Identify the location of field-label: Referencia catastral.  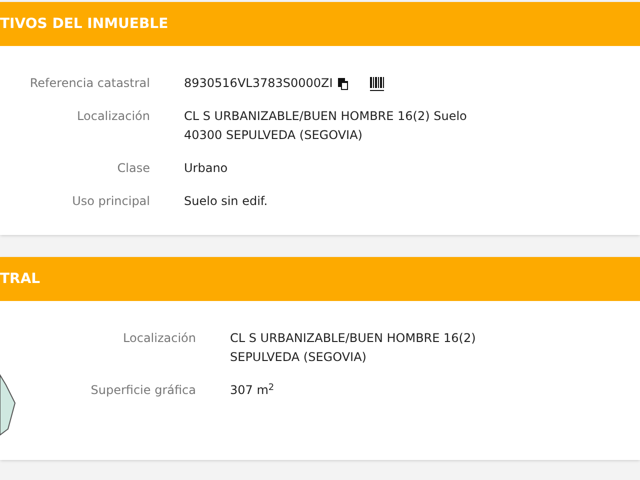
(89, 83).